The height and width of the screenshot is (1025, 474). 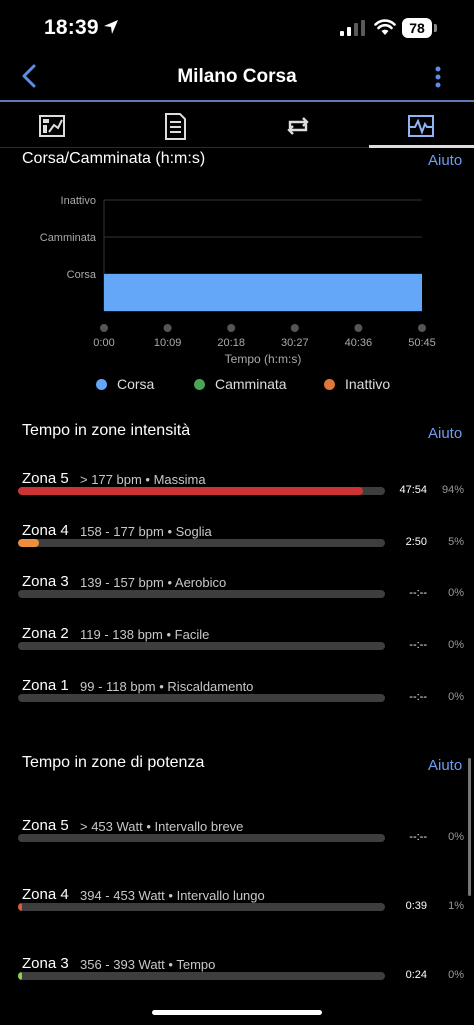 I want to click on legend-camminata: Camminata, so click(x=240, y=384).